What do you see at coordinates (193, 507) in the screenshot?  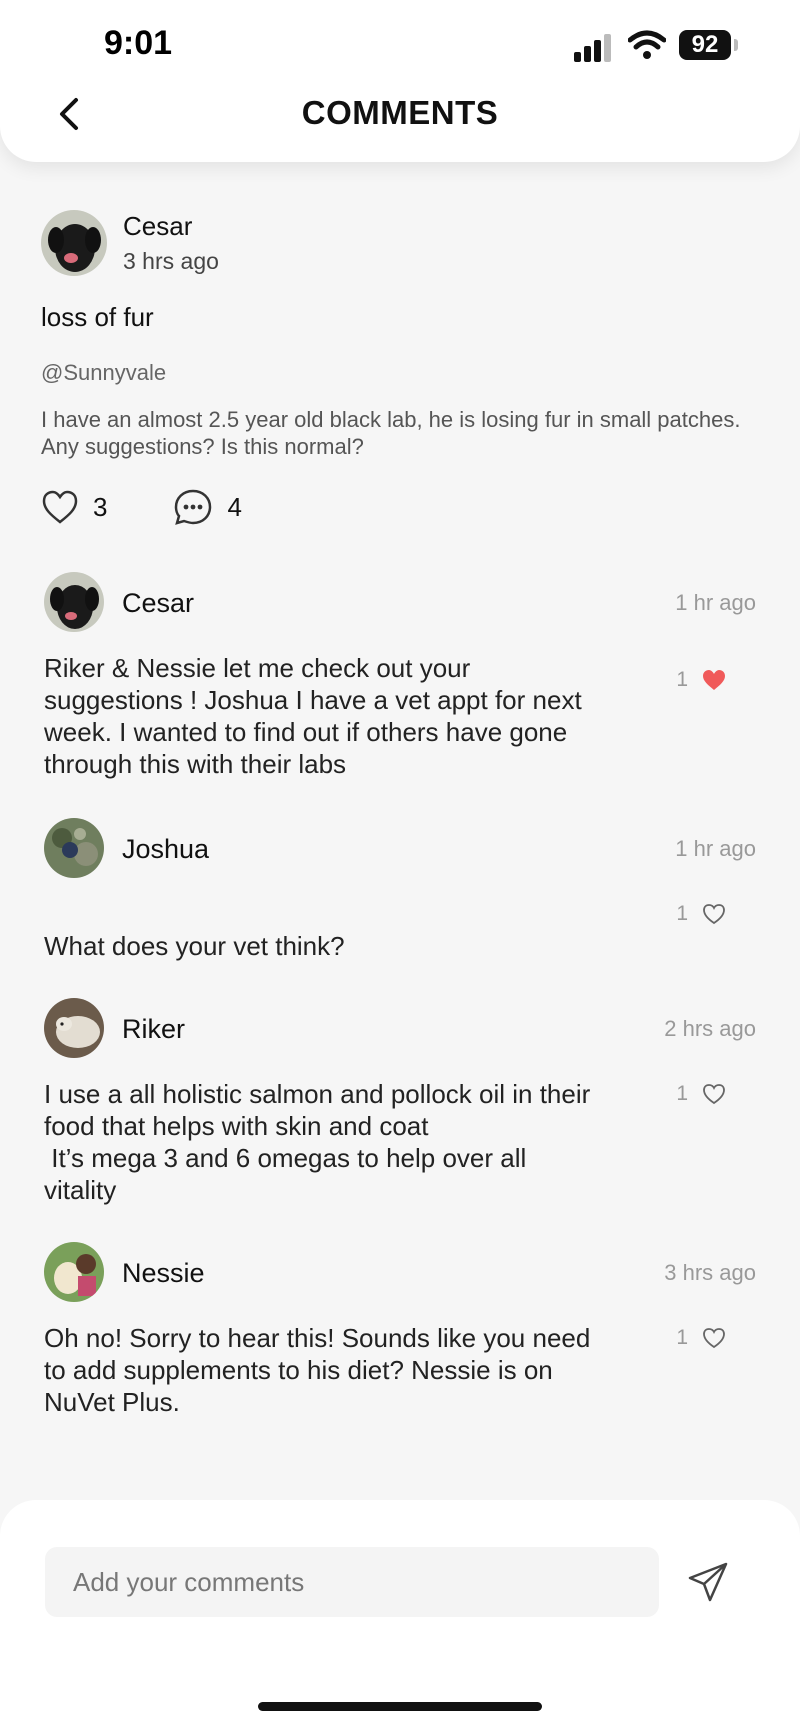 I see `comment-bubble-icon` at bounding box center [193, 507].